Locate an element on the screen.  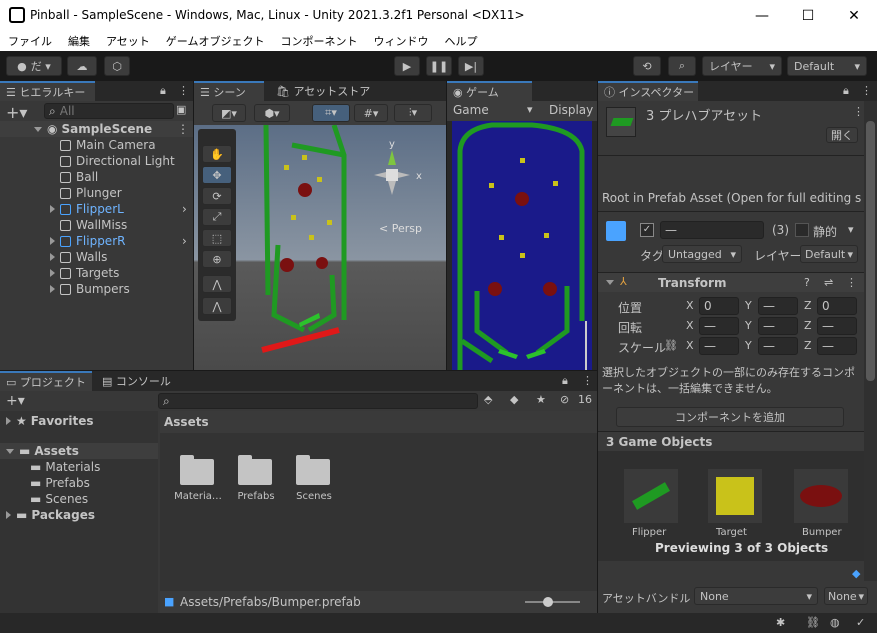
cloud-icon: ☁ is located at coordinates (82, 66).